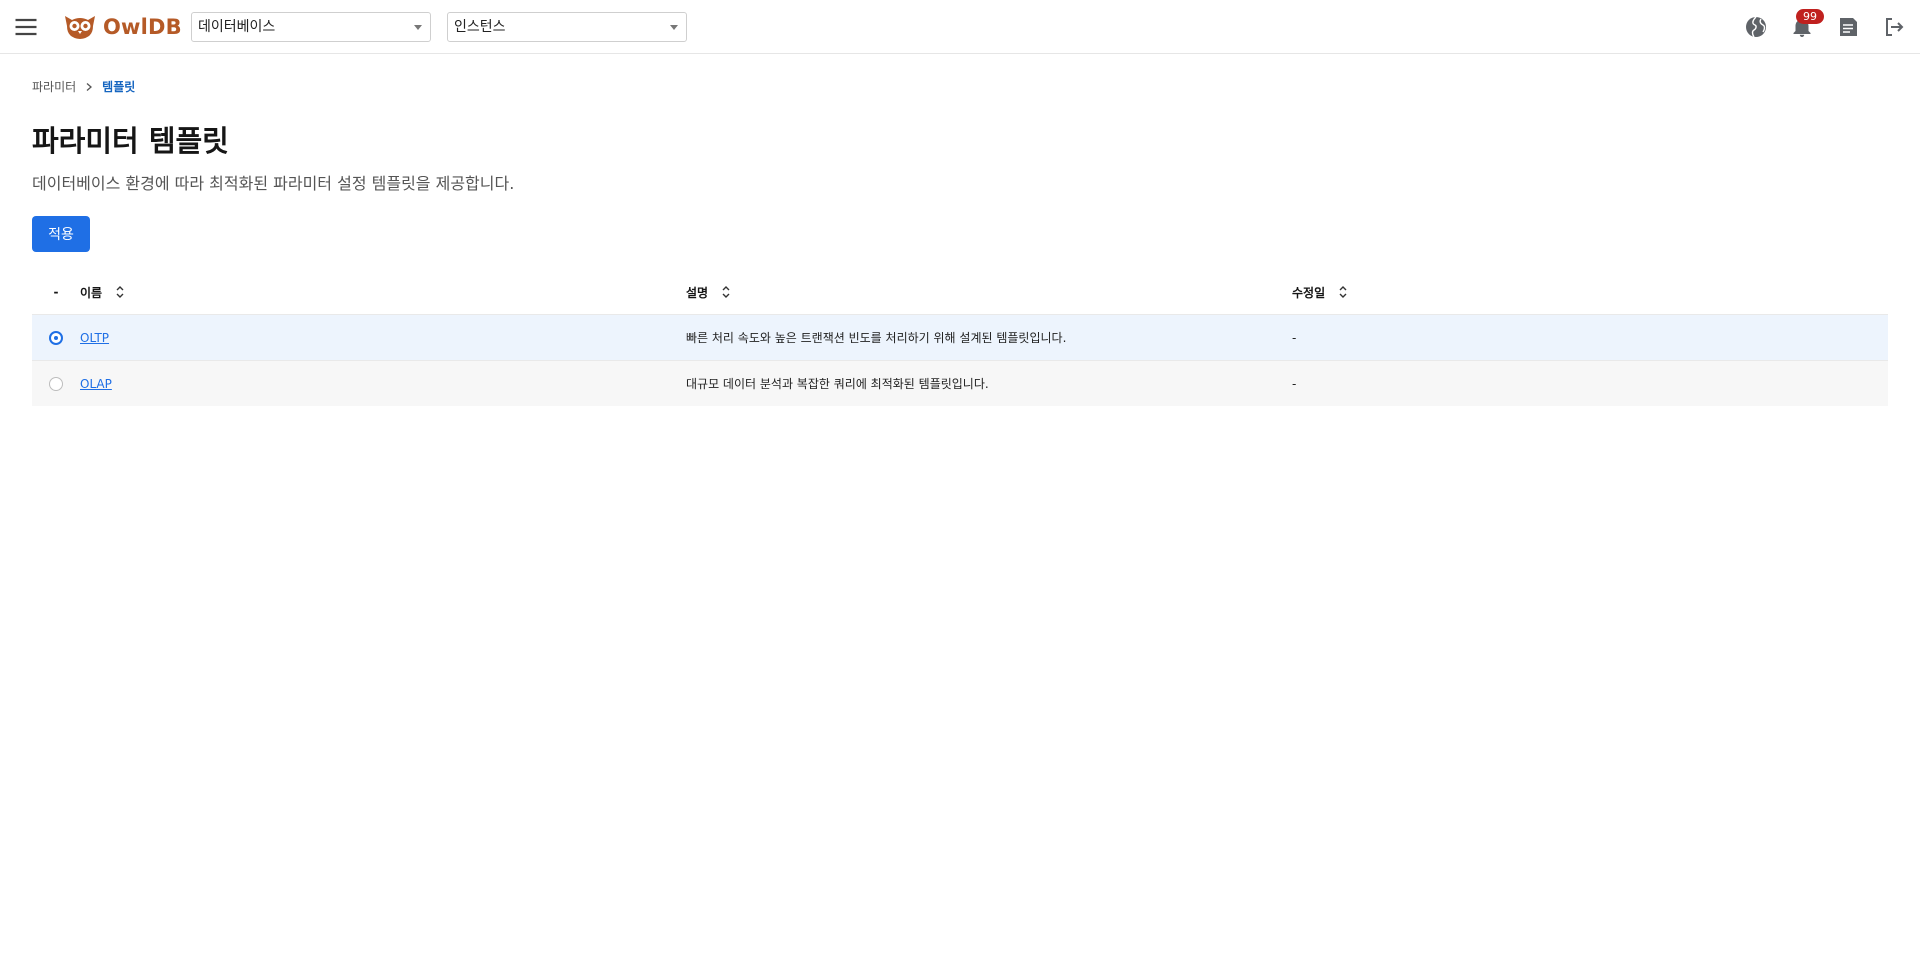 The height and width of the screenshot is (980, 1920). Describe the element at coordinates (837, 384) in the screenshot. I see `description-cell: 대규모 데이터 분석과 복잡한 쿼리에 최적화된 템플릿입니다.` at that location.